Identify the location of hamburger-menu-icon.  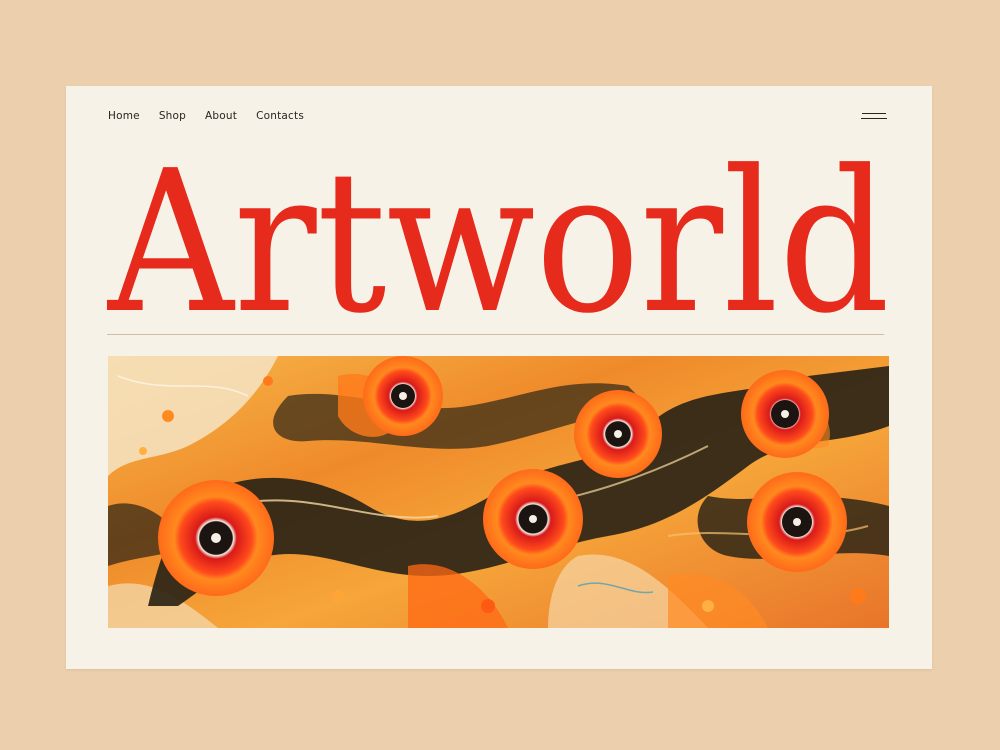
(875, 118).